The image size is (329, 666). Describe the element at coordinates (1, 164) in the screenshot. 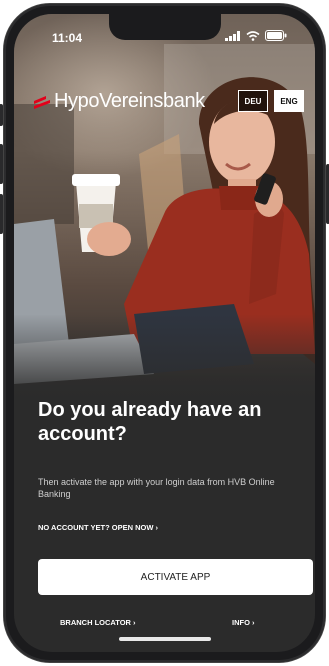

I see `volume-up-button` at that location.